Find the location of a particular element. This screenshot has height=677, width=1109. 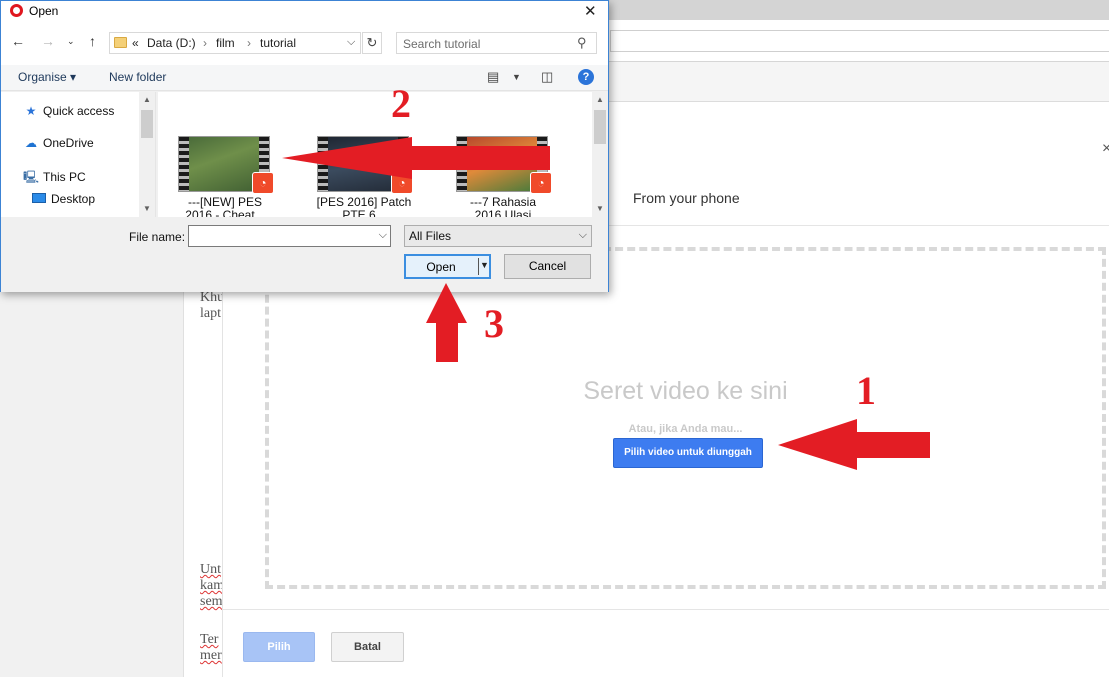

computer-icon: 🖳 is located at coordinates (31, 177).